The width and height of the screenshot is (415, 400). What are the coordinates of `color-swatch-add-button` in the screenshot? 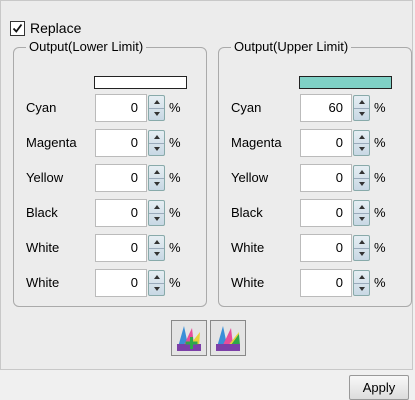 It's located at (189, 338).